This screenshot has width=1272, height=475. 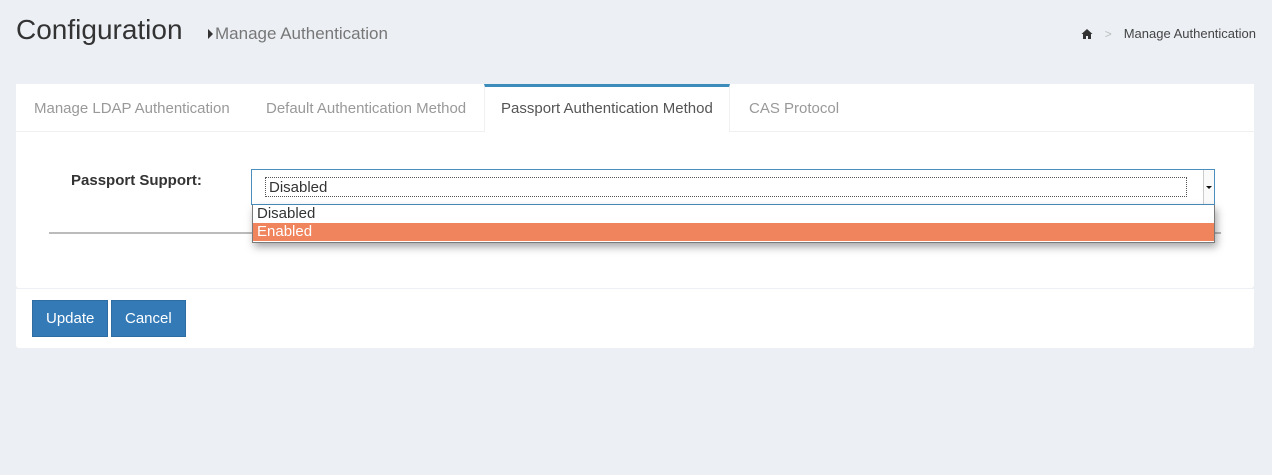 I want to click on option-disabled: Disabled, so click(x=733, y=214).